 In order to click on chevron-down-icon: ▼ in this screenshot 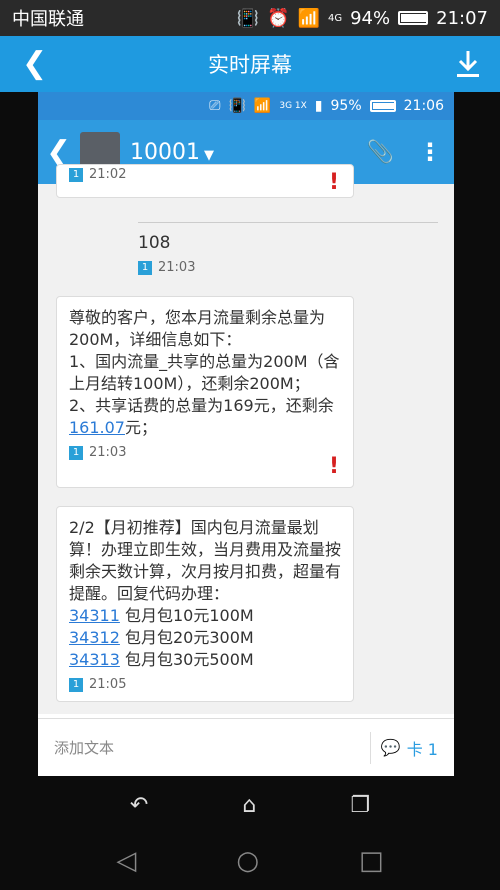, I will do `click(209, 155)`.